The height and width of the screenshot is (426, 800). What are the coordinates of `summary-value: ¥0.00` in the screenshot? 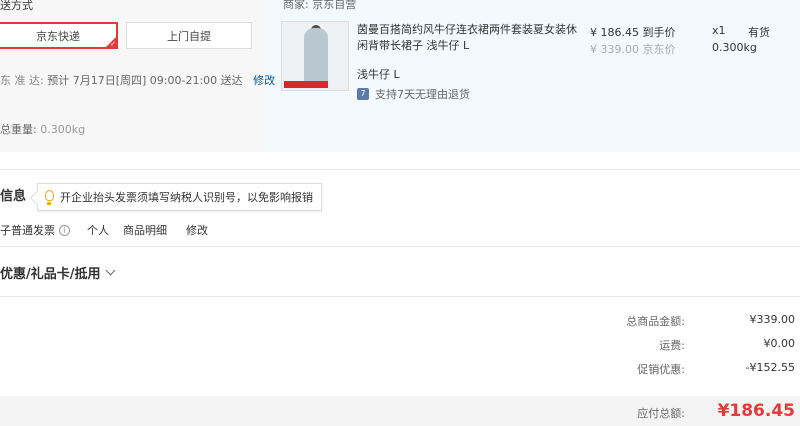 It's located at (779, 343).